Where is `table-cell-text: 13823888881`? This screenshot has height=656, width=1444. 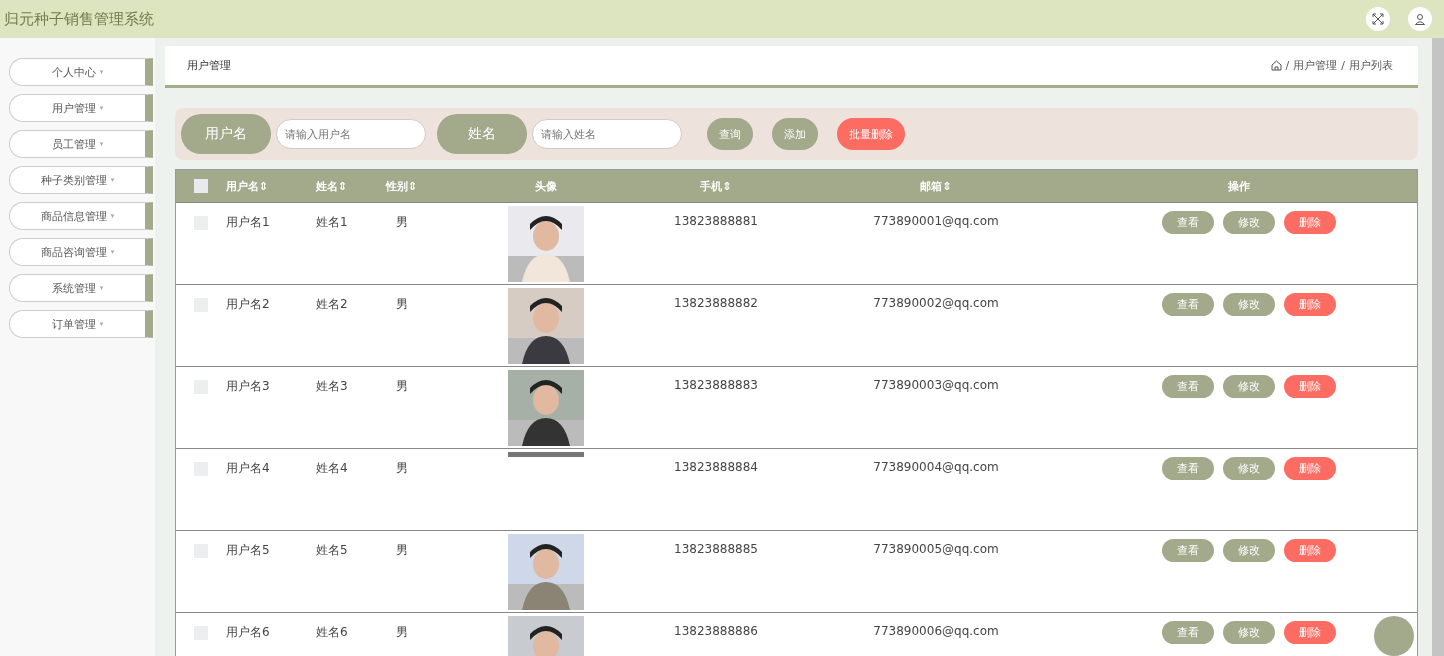
table-cell-text: 13823888881 is located at coordinates (716, 220).